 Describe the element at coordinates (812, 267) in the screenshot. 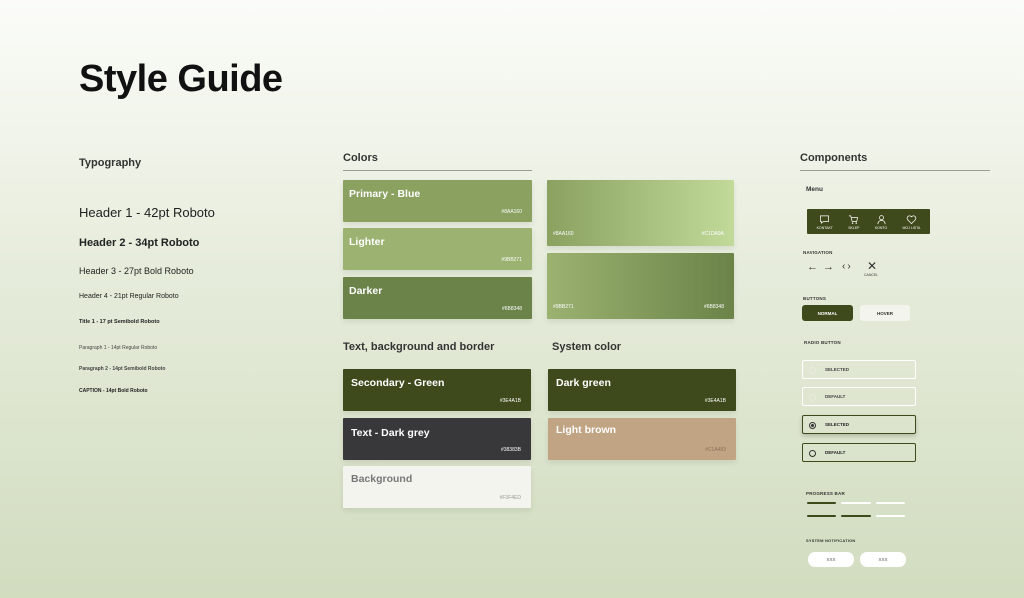

I see `arrow-left-icon: ←` at that location.